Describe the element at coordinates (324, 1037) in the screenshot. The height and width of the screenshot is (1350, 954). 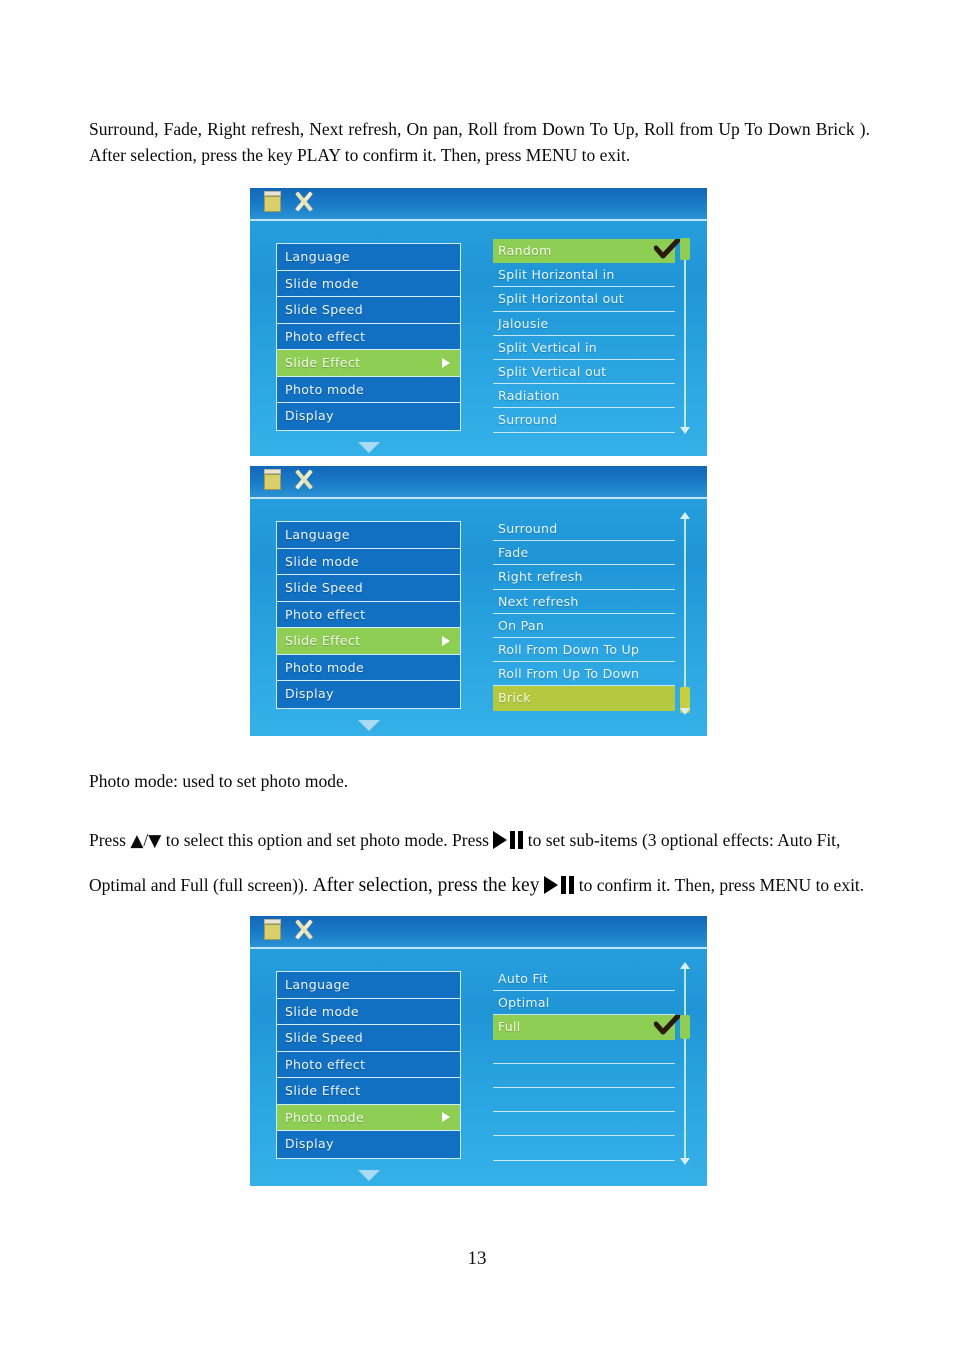
I see `menu-item-label: Slide Speed` at that location.